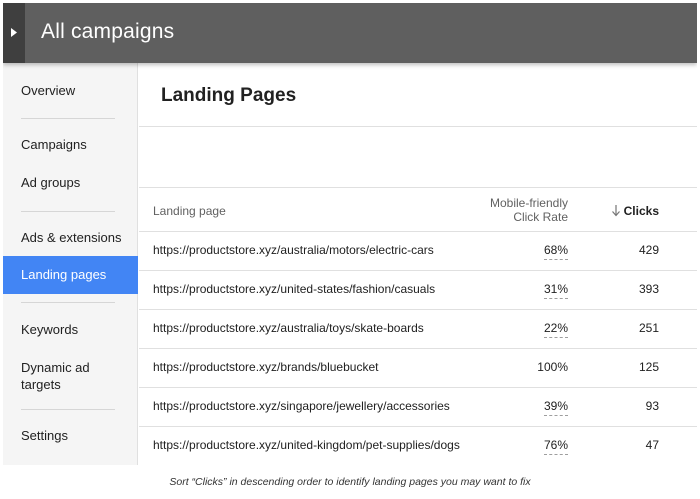 Image resolution: width=700 pixels, height=499 pixels. What do you see at coordinates (555, 290) in the screenshot?
I see `mobile-click-rate: 31%` at bounding box center [555, 290].